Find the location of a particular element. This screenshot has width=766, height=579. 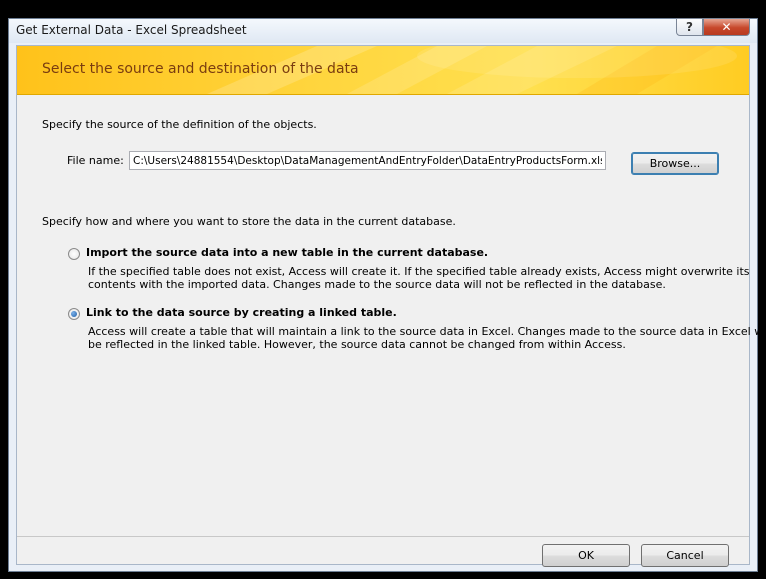

link-option-radio is located at coordinates (74, 314).